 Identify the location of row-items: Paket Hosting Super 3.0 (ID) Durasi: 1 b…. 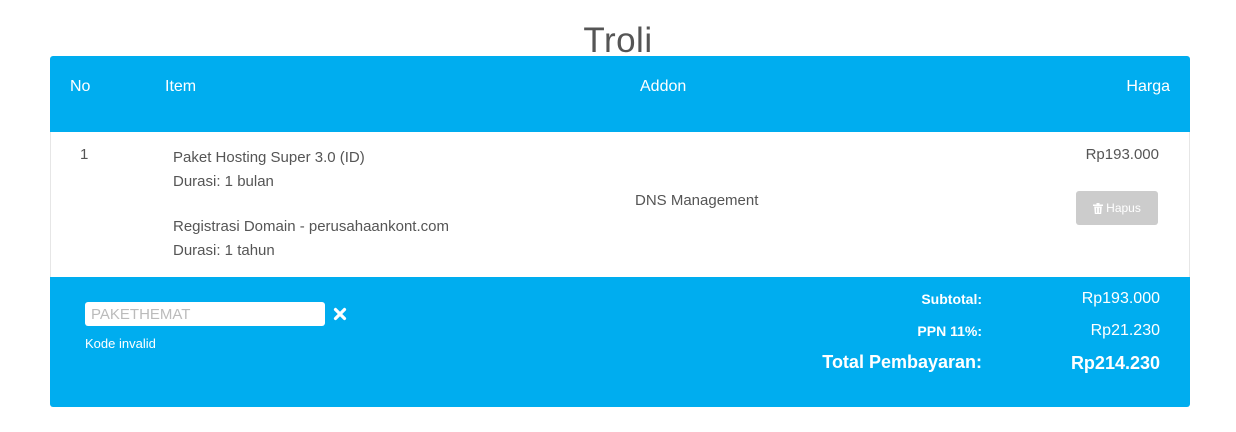
(311, 204).